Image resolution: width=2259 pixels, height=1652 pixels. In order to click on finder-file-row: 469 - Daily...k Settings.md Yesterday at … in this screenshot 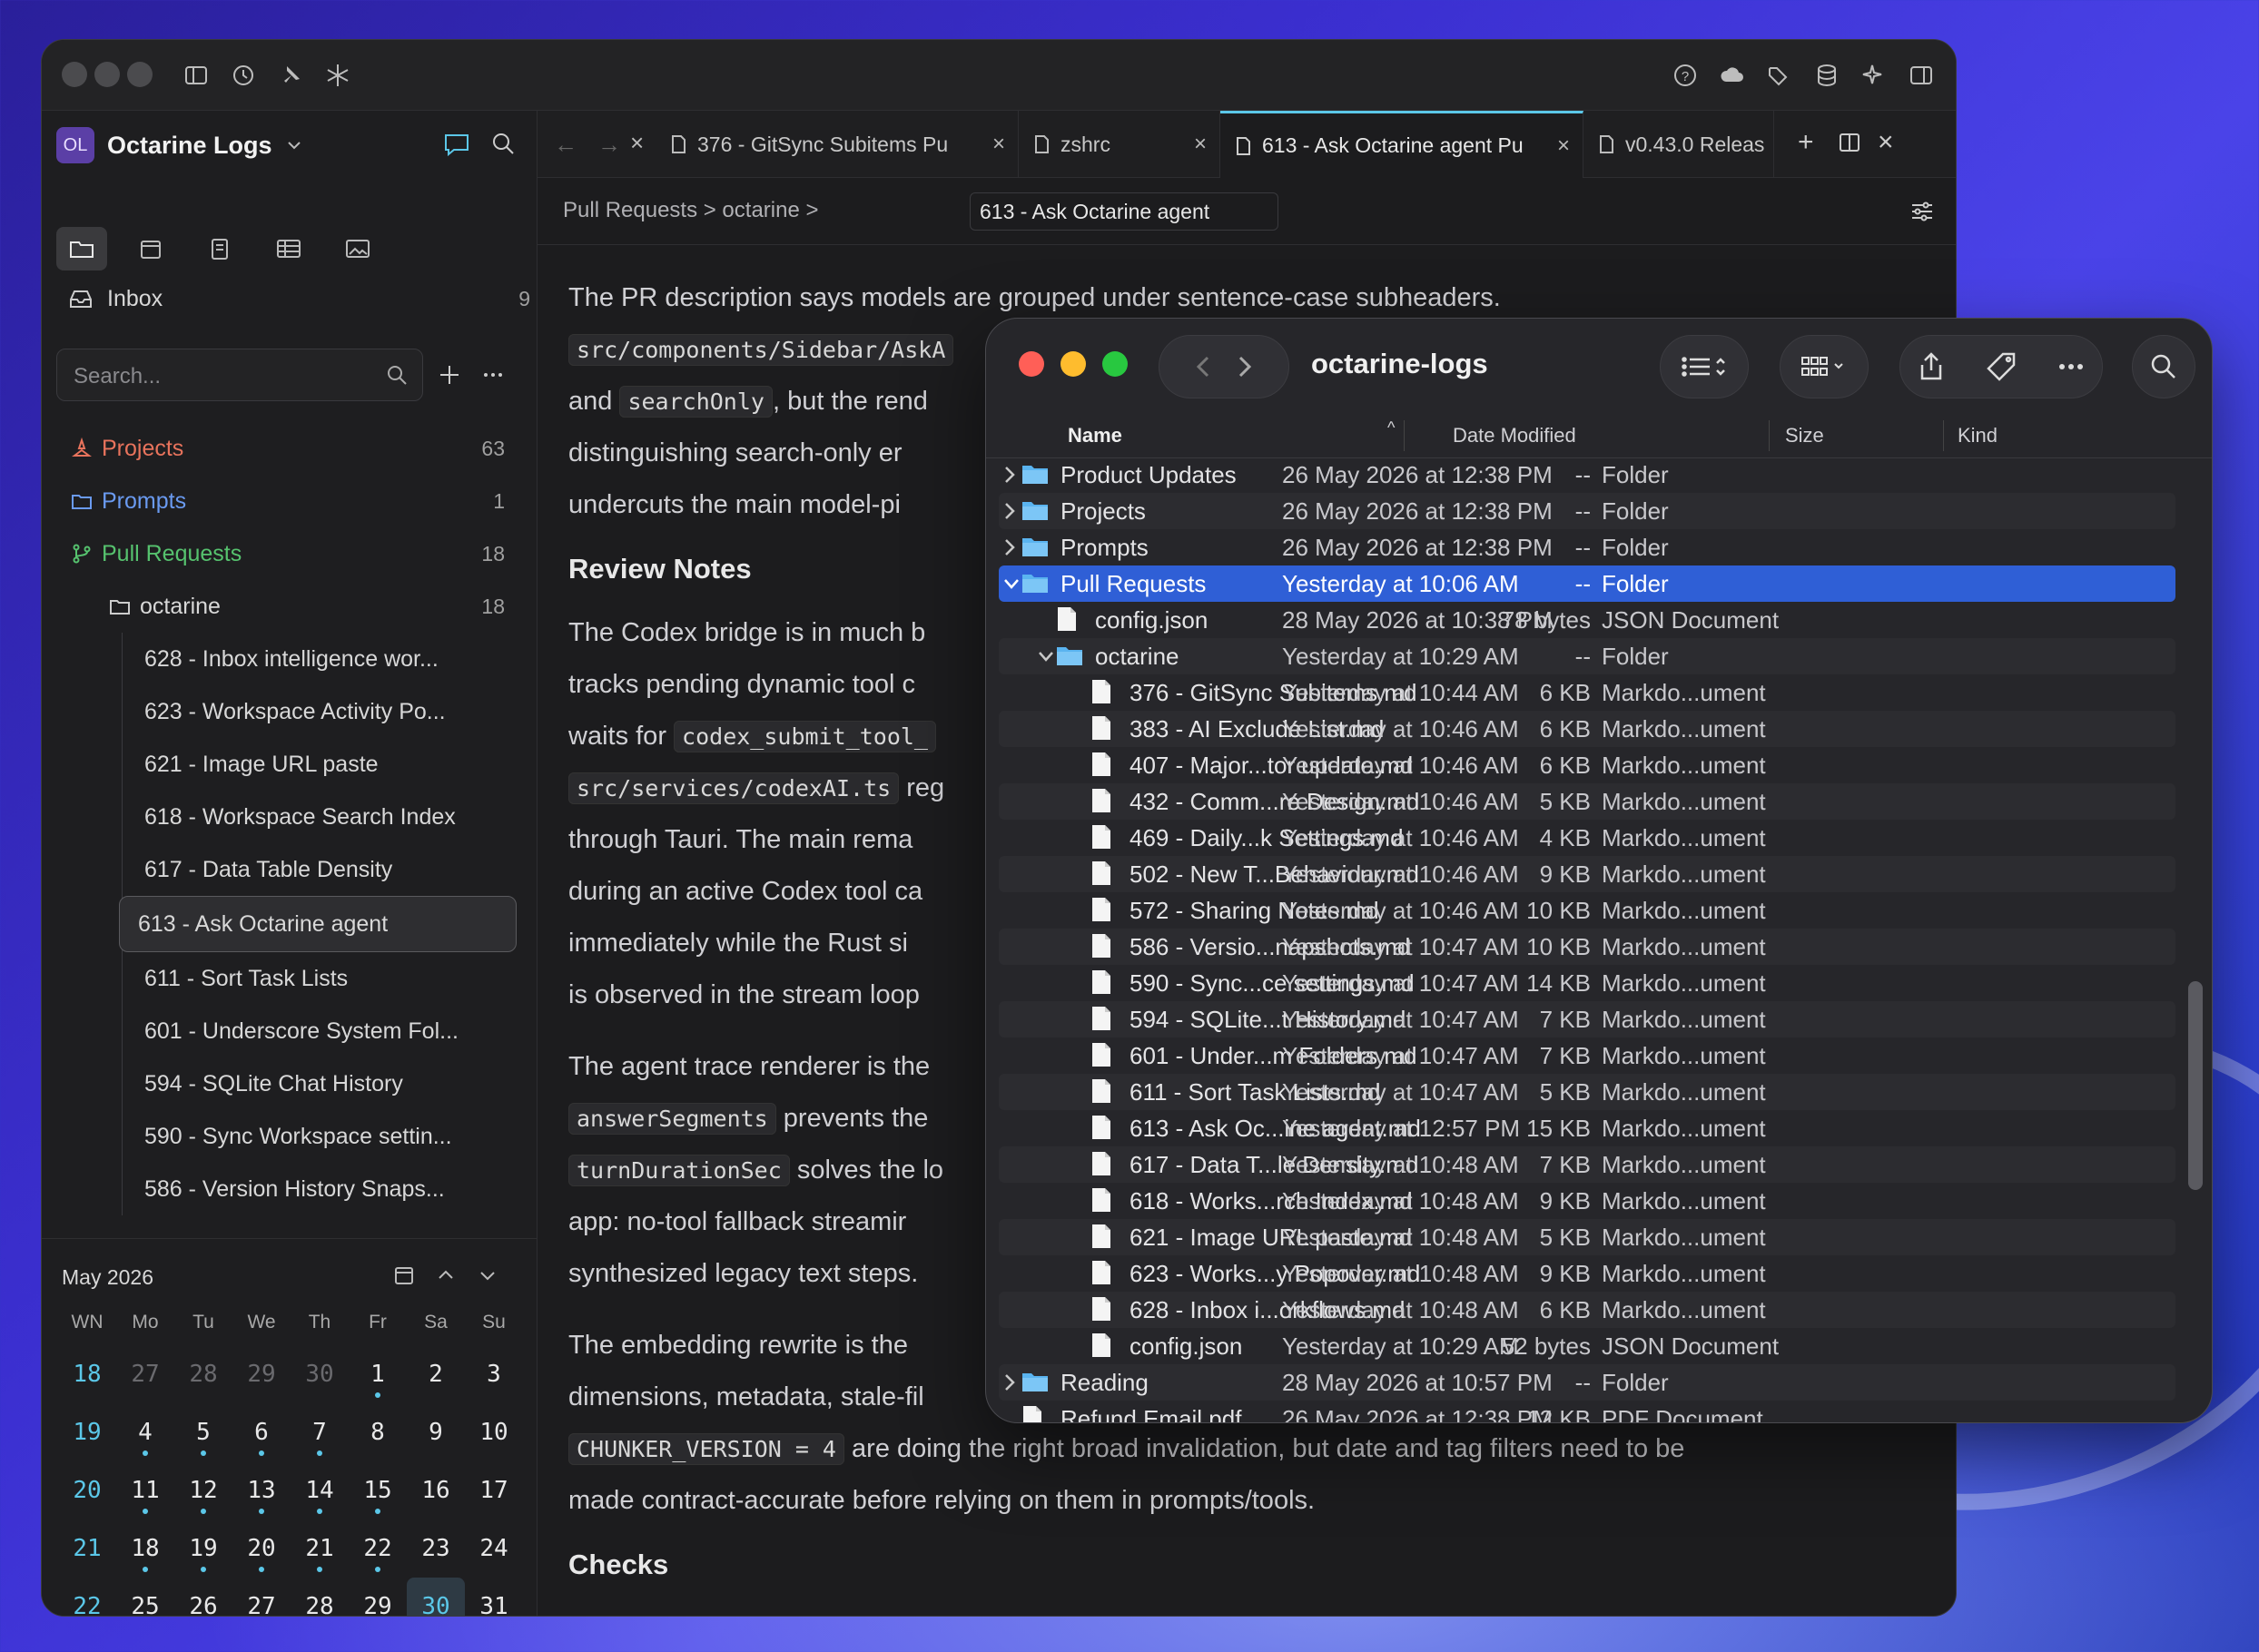, I will do `click(1587, 838)`.